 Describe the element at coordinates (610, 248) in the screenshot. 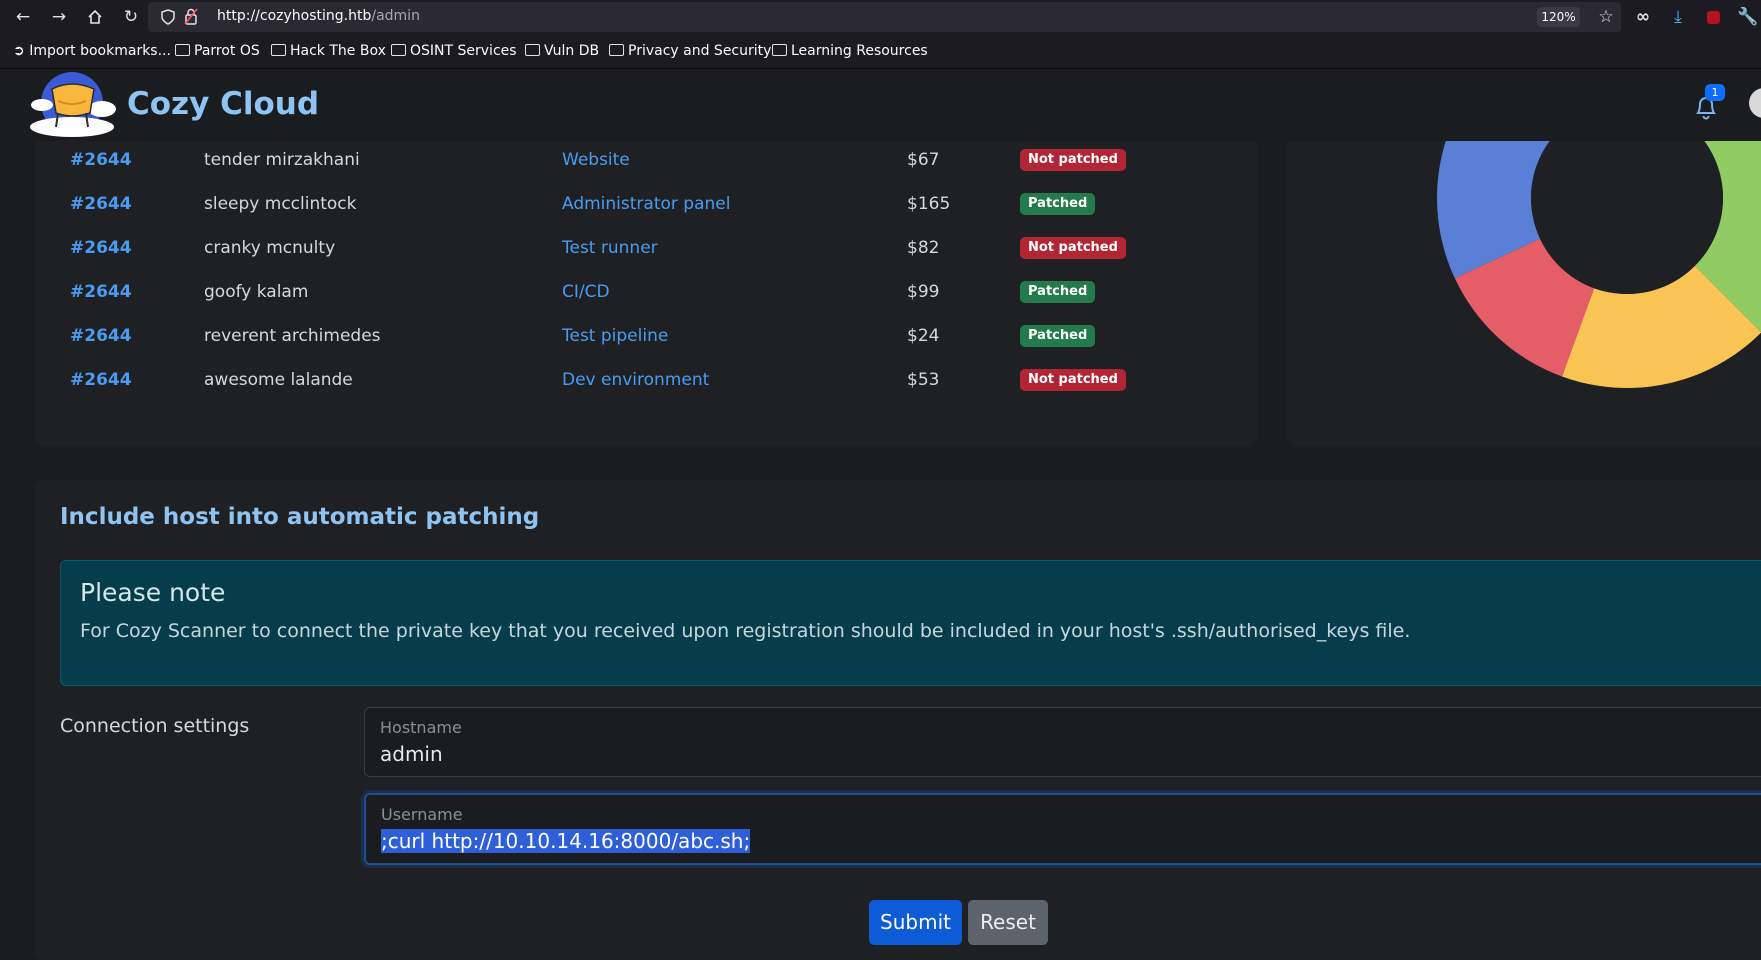

I see `project-link: Test runner` at that location.